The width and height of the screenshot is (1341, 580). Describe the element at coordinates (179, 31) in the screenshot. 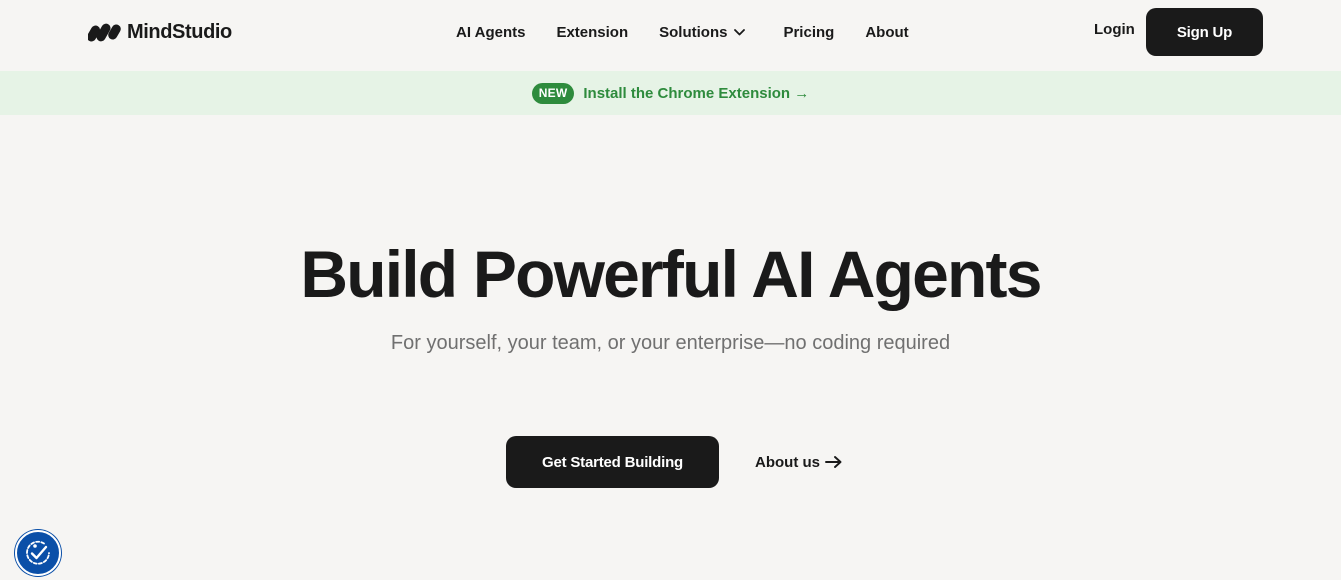

I see `brand-name: MindStudio` at that location.